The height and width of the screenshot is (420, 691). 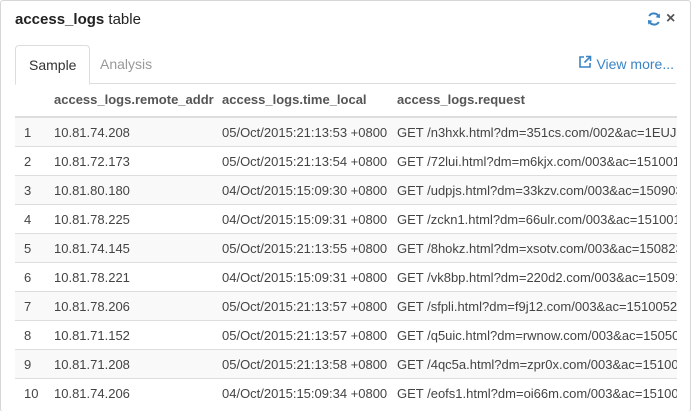 What do you see at coordinates (673, 19) in the screenshot?
I see `close-icon: ×` at bounding box center [673, 19].